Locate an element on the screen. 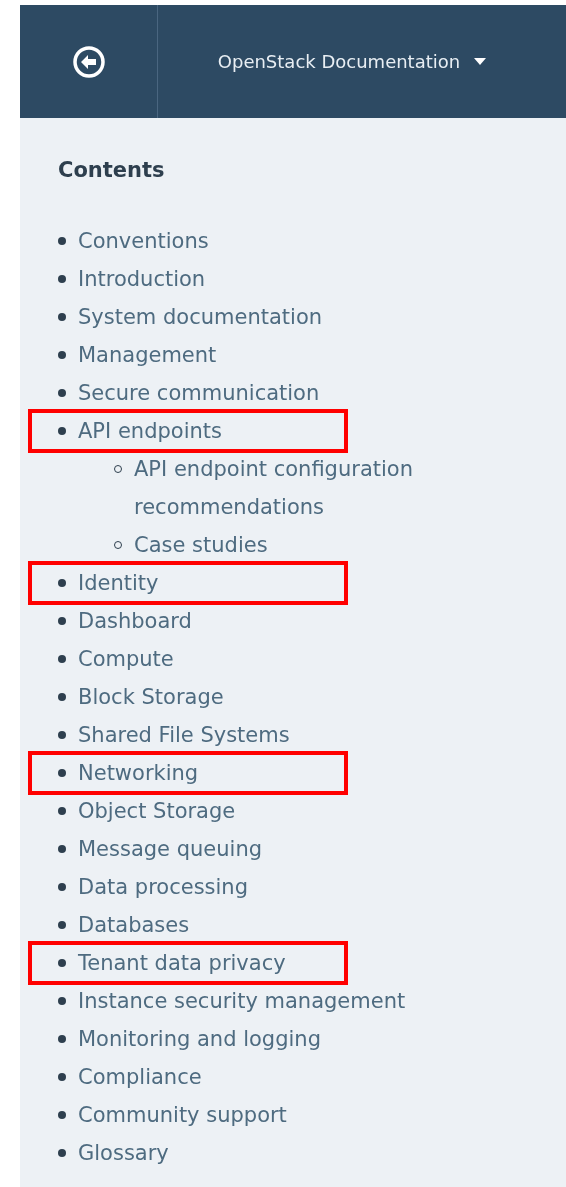 The height and width of the screenshot is (1187, 566). contents-link: API endpoint configuration recommendations is located at coordinates (319, 488).